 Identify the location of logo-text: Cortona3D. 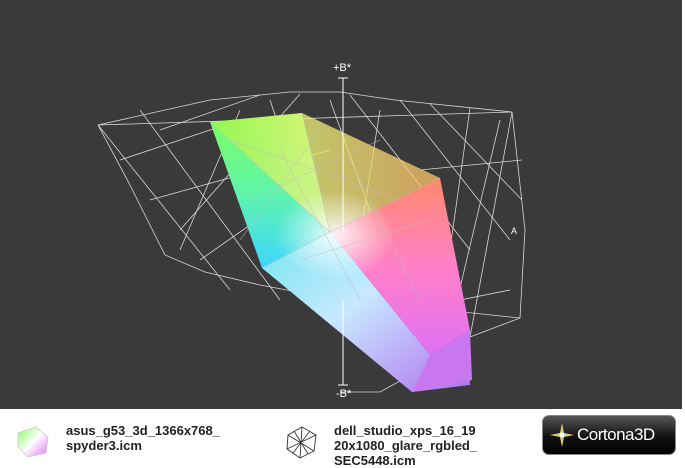
(616, 434).